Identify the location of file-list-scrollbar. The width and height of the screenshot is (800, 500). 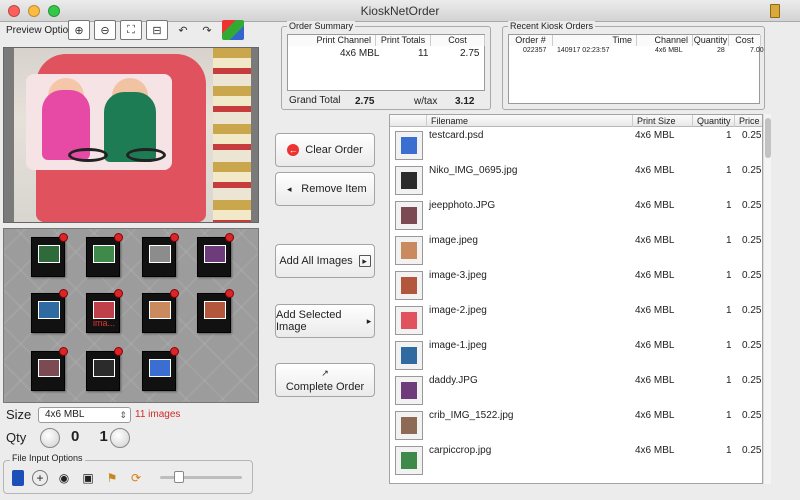
(767, 299).